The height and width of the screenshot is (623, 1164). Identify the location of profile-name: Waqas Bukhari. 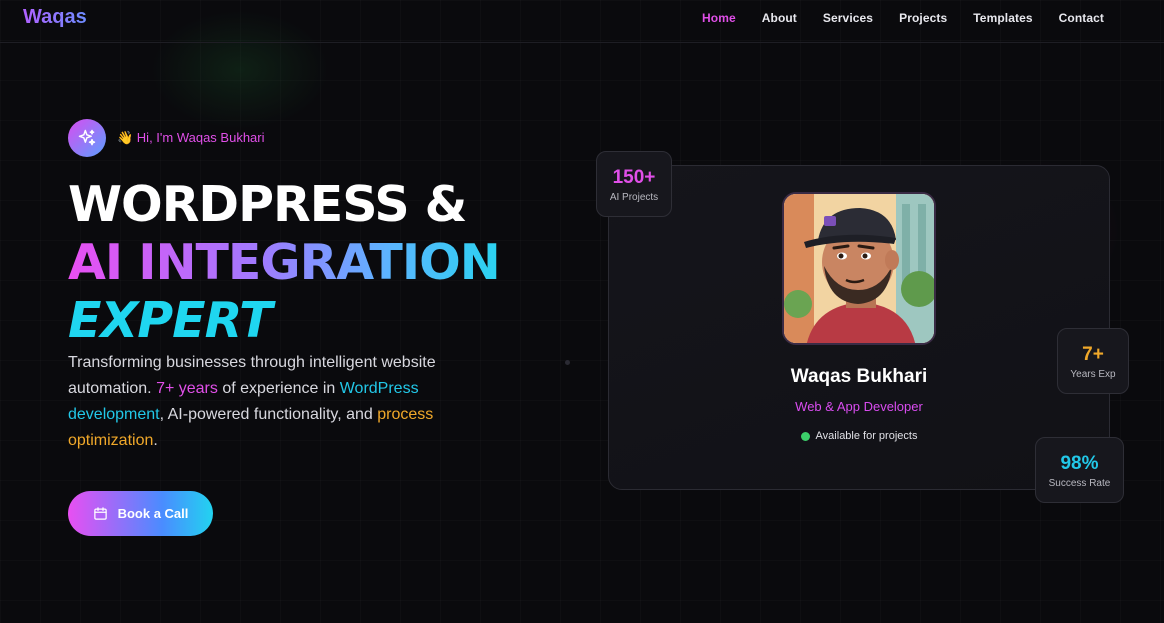
(859, 376).